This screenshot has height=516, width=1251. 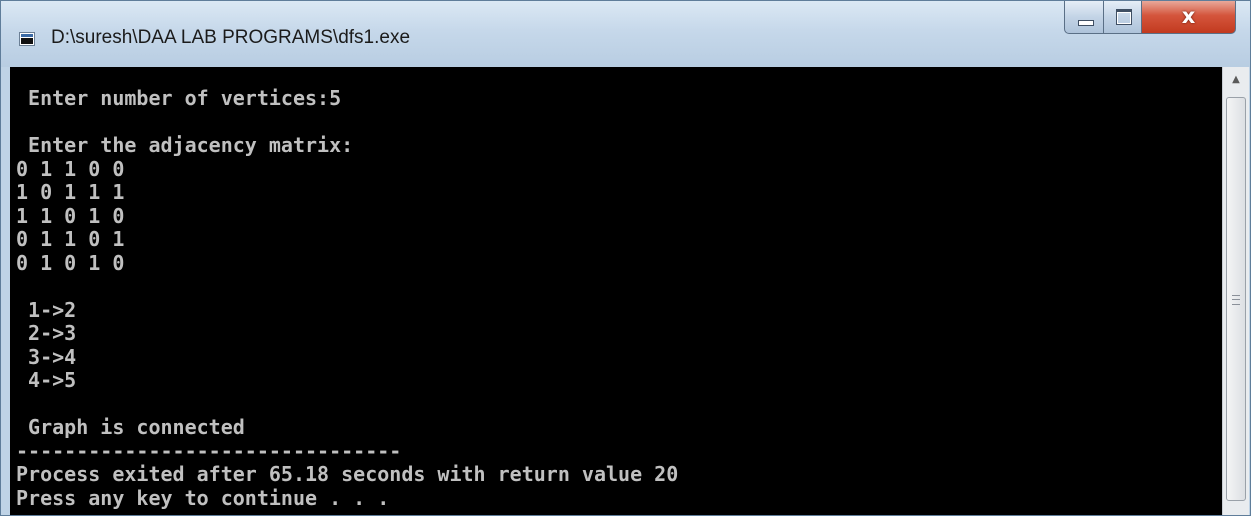 I want to click on window-title: D:\suresh\DAA LAB PROGRAMS\dfs1.exe, so click(x=231, y=37).